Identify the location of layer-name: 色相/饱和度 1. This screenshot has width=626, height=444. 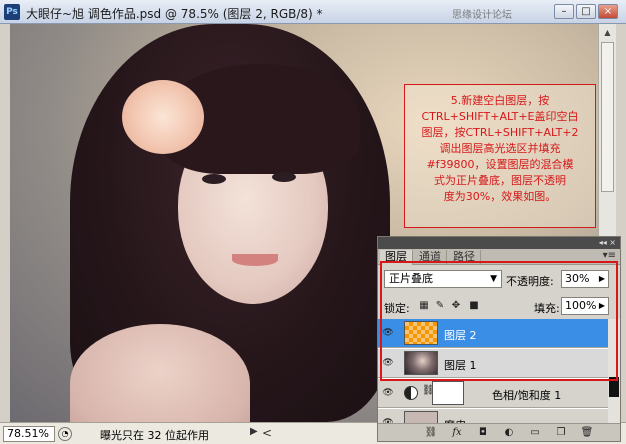
(527, 395).